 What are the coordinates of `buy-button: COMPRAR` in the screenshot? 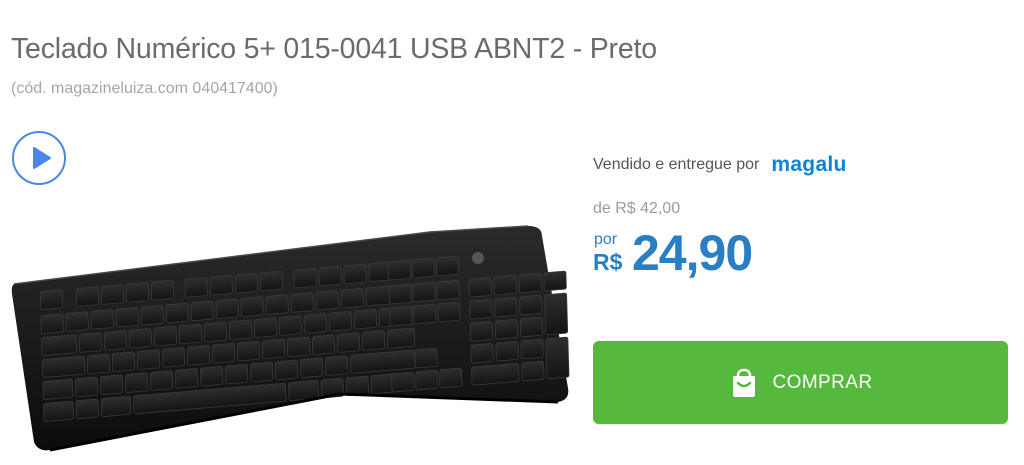 It's located at (800, 382).